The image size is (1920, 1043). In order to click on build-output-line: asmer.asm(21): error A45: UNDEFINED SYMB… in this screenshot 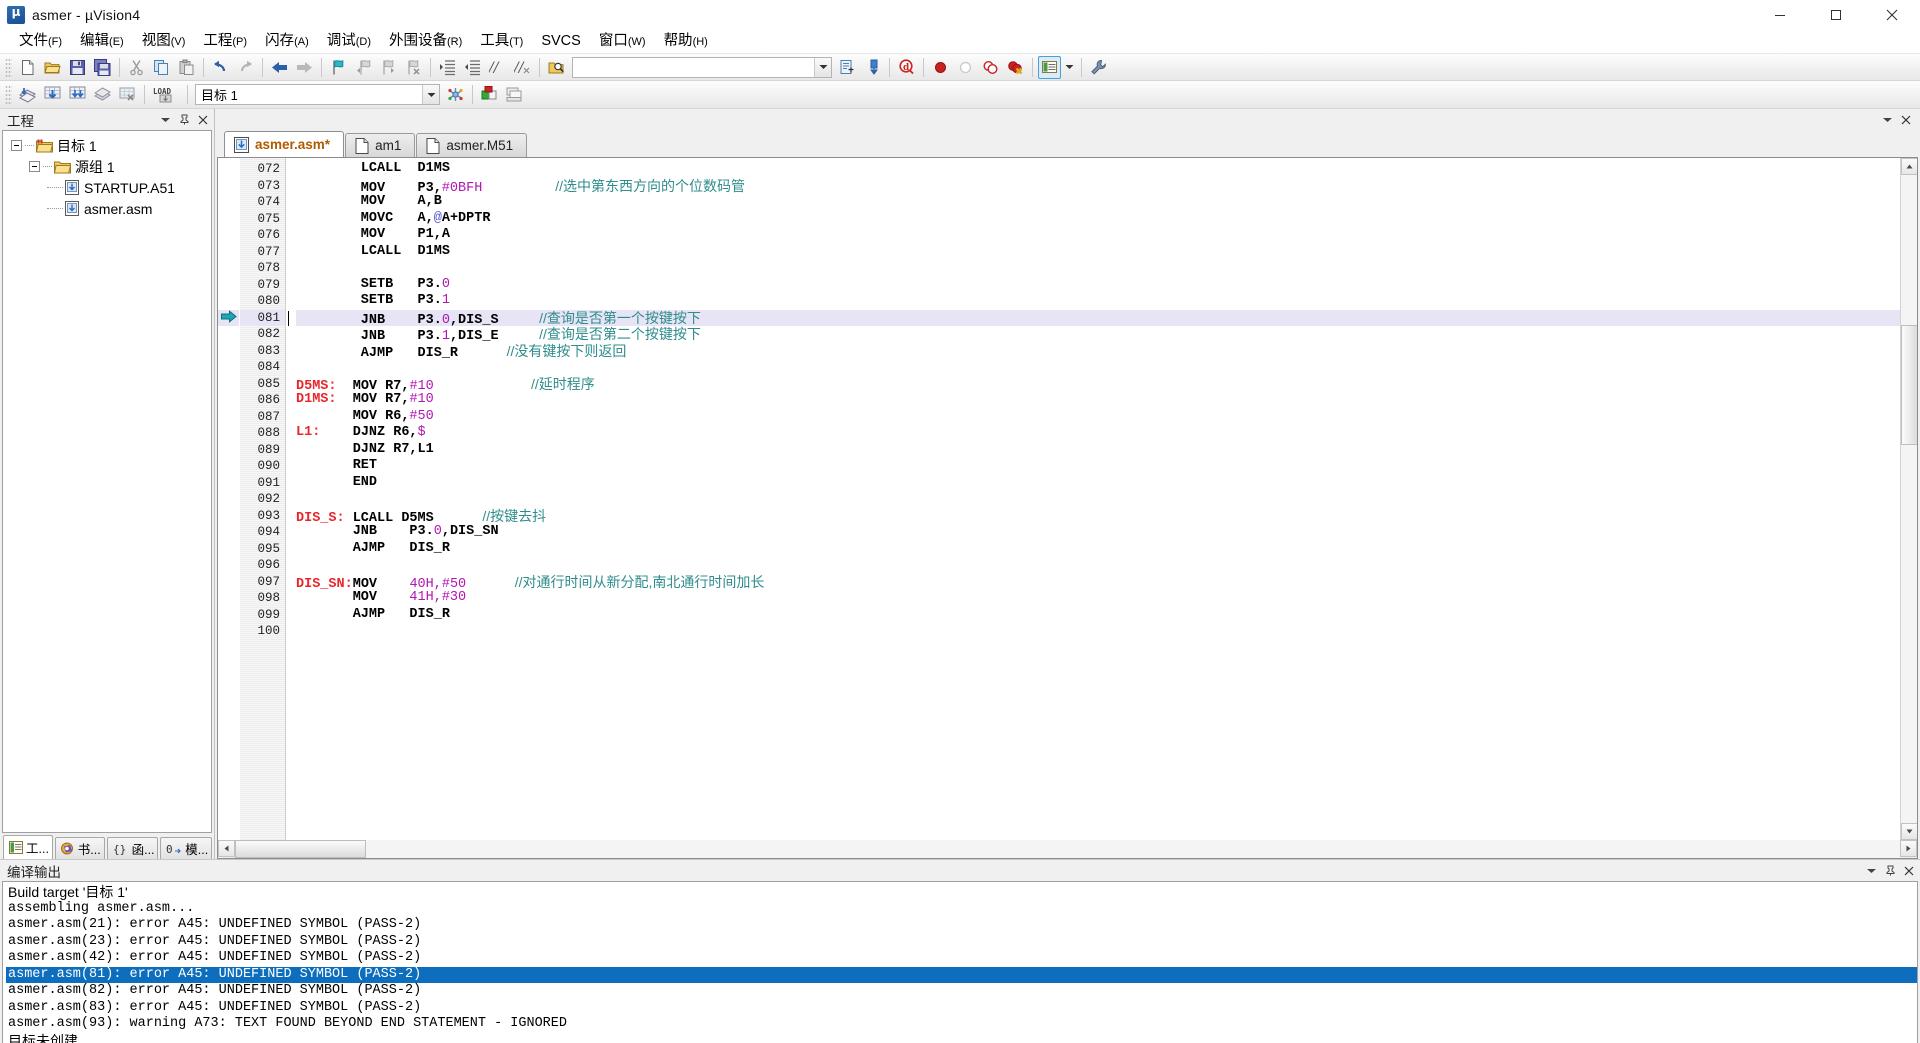, I will do `click(961, 925)`.